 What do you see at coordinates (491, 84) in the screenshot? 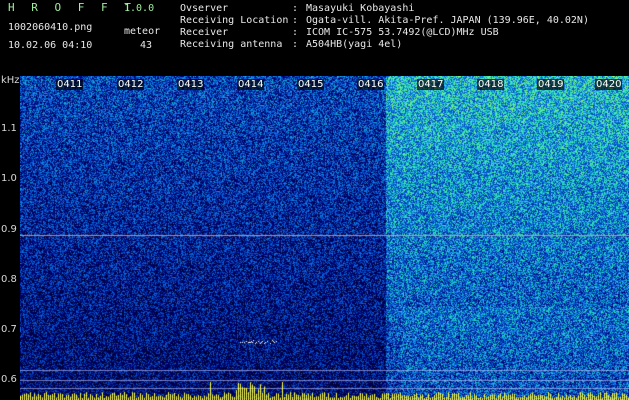
I see `time-tick-label: 0418` at bounding box center [491, 84].